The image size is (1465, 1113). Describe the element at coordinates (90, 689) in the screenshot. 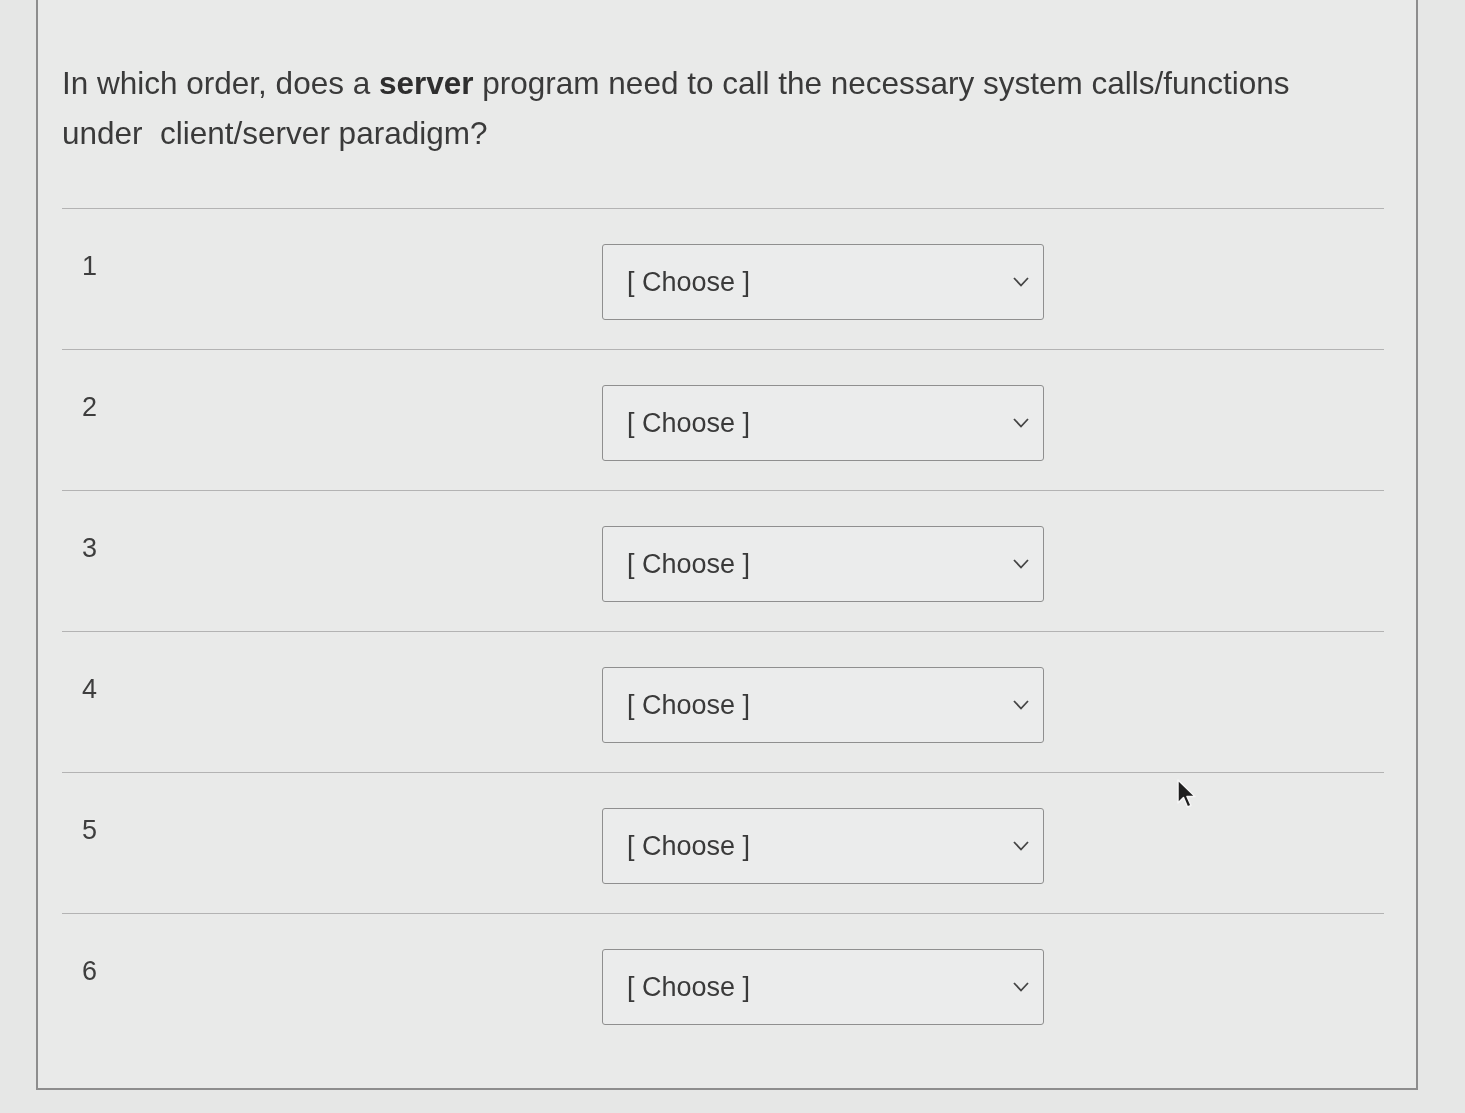

I see `row-number: 4` at that location.